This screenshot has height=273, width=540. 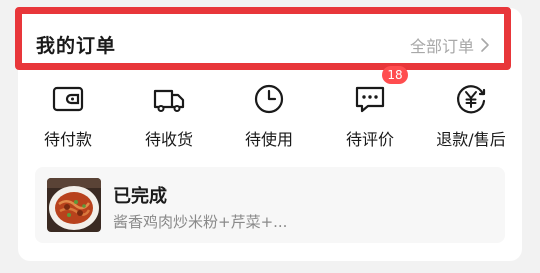 I want to click on review-count-badge: 18, so click(x=395, y=75).